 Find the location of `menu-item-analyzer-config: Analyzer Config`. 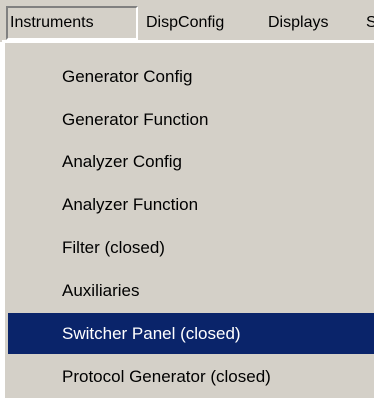

menu-item-analyzer-config: Analyzer Config is located at coordinates (191, 162).